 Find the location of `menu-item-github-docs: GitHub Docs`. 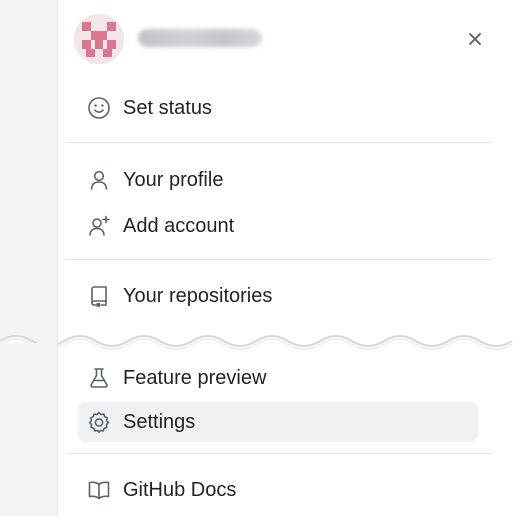

menu-item-github-docs: GitHub Docs is located at coordinates (278, 490).